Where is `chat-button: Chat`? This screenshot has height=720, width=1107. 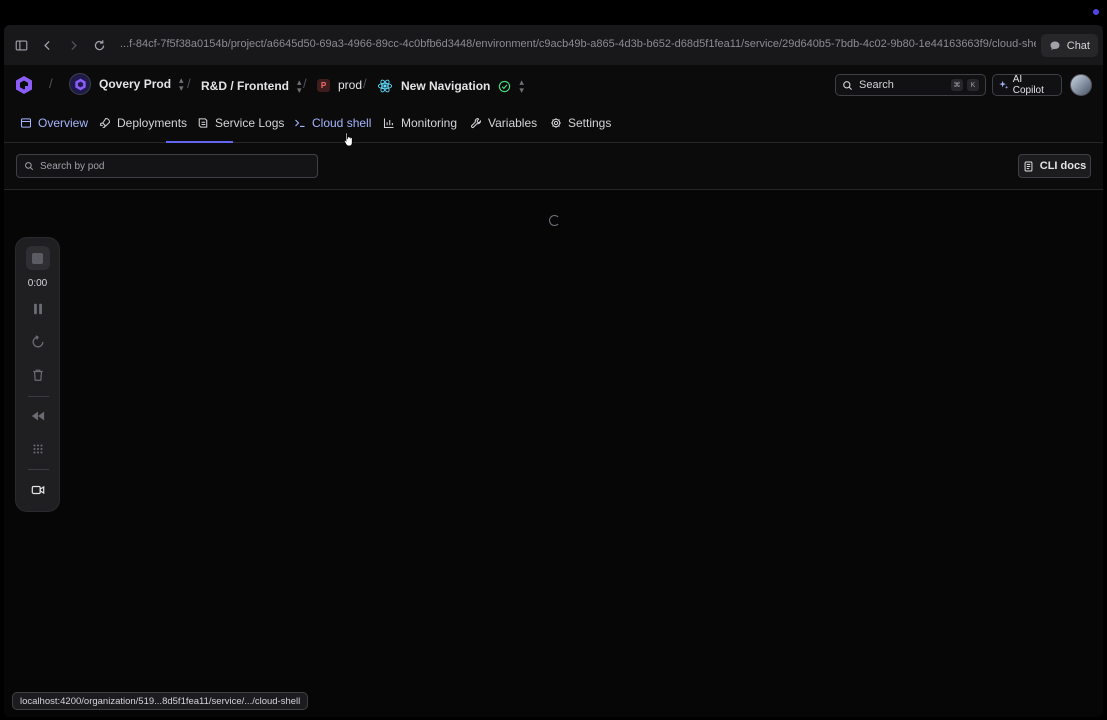
chat-button: Chat is located at coordinates (1069, 45).